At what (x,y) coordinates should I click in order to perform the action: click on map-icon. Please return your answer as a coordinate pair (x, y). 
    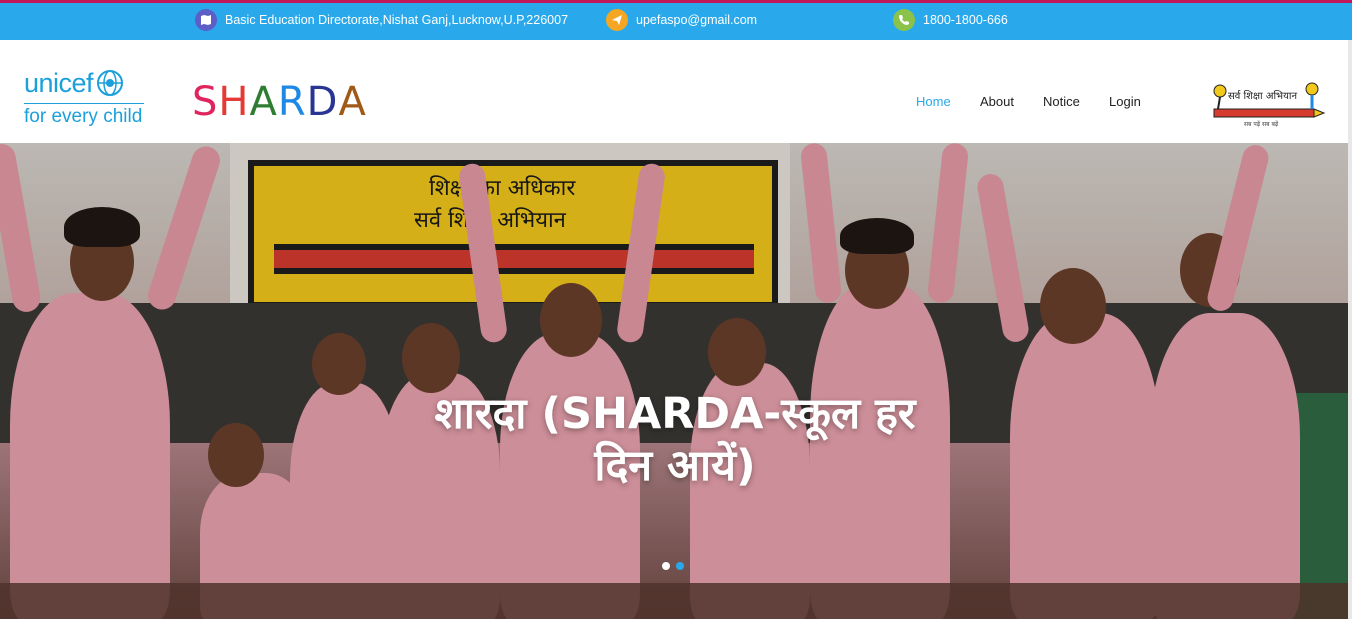
    Looking at the image, I should click on (206, 20).